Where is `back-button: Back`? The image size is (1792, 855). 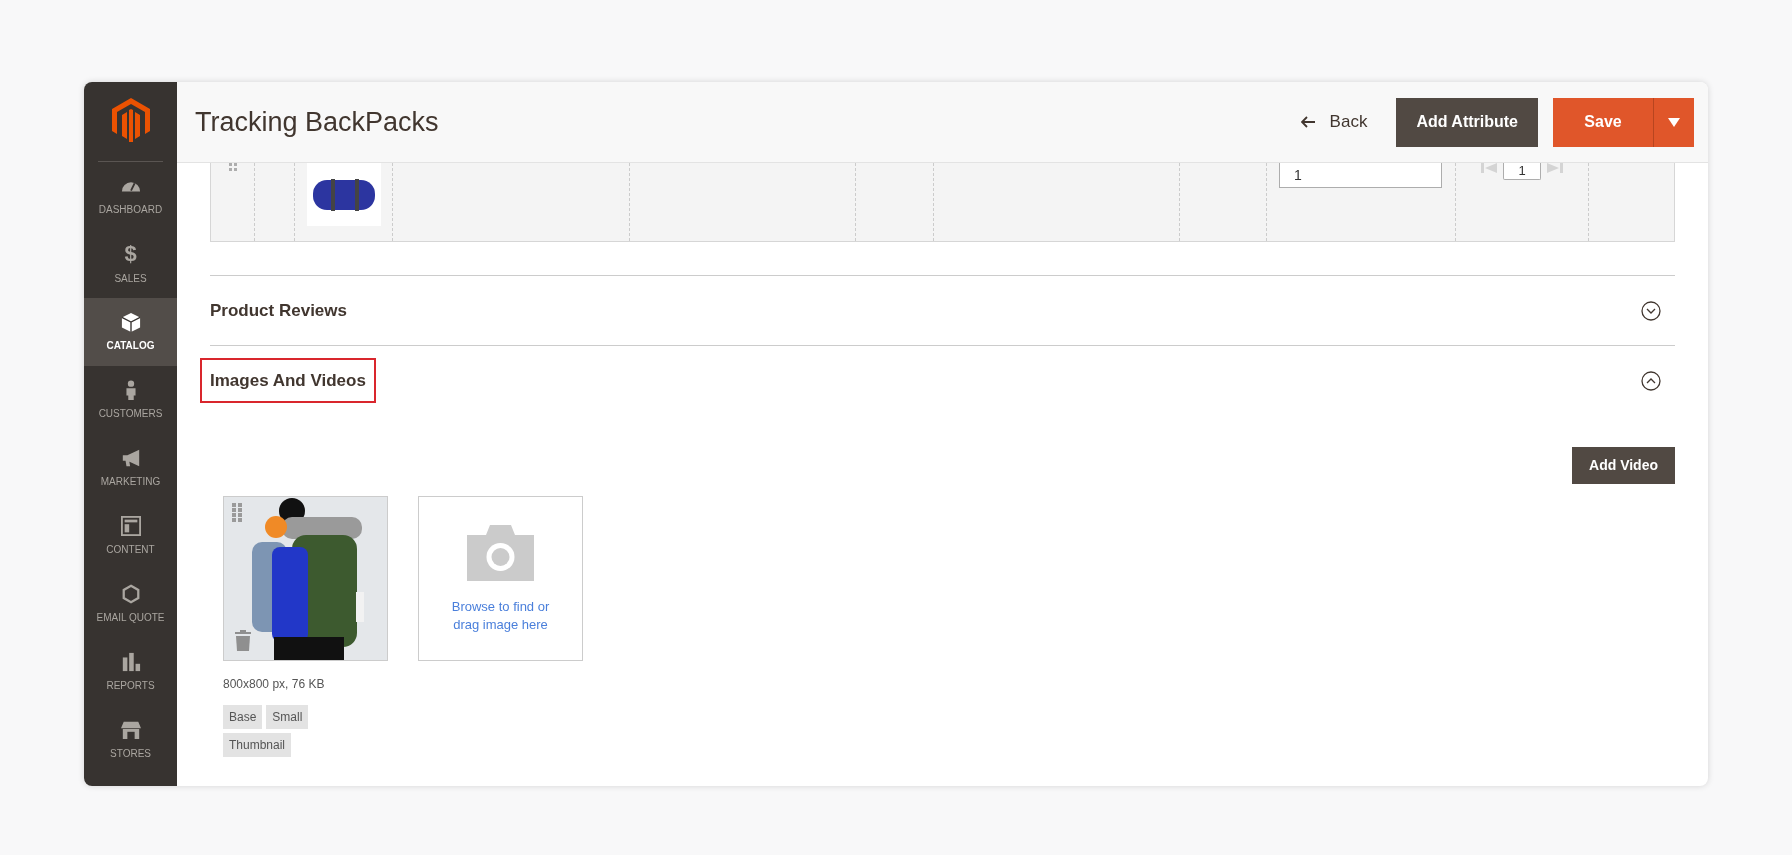 back-button: Back is located at coordinates (1334, 122).